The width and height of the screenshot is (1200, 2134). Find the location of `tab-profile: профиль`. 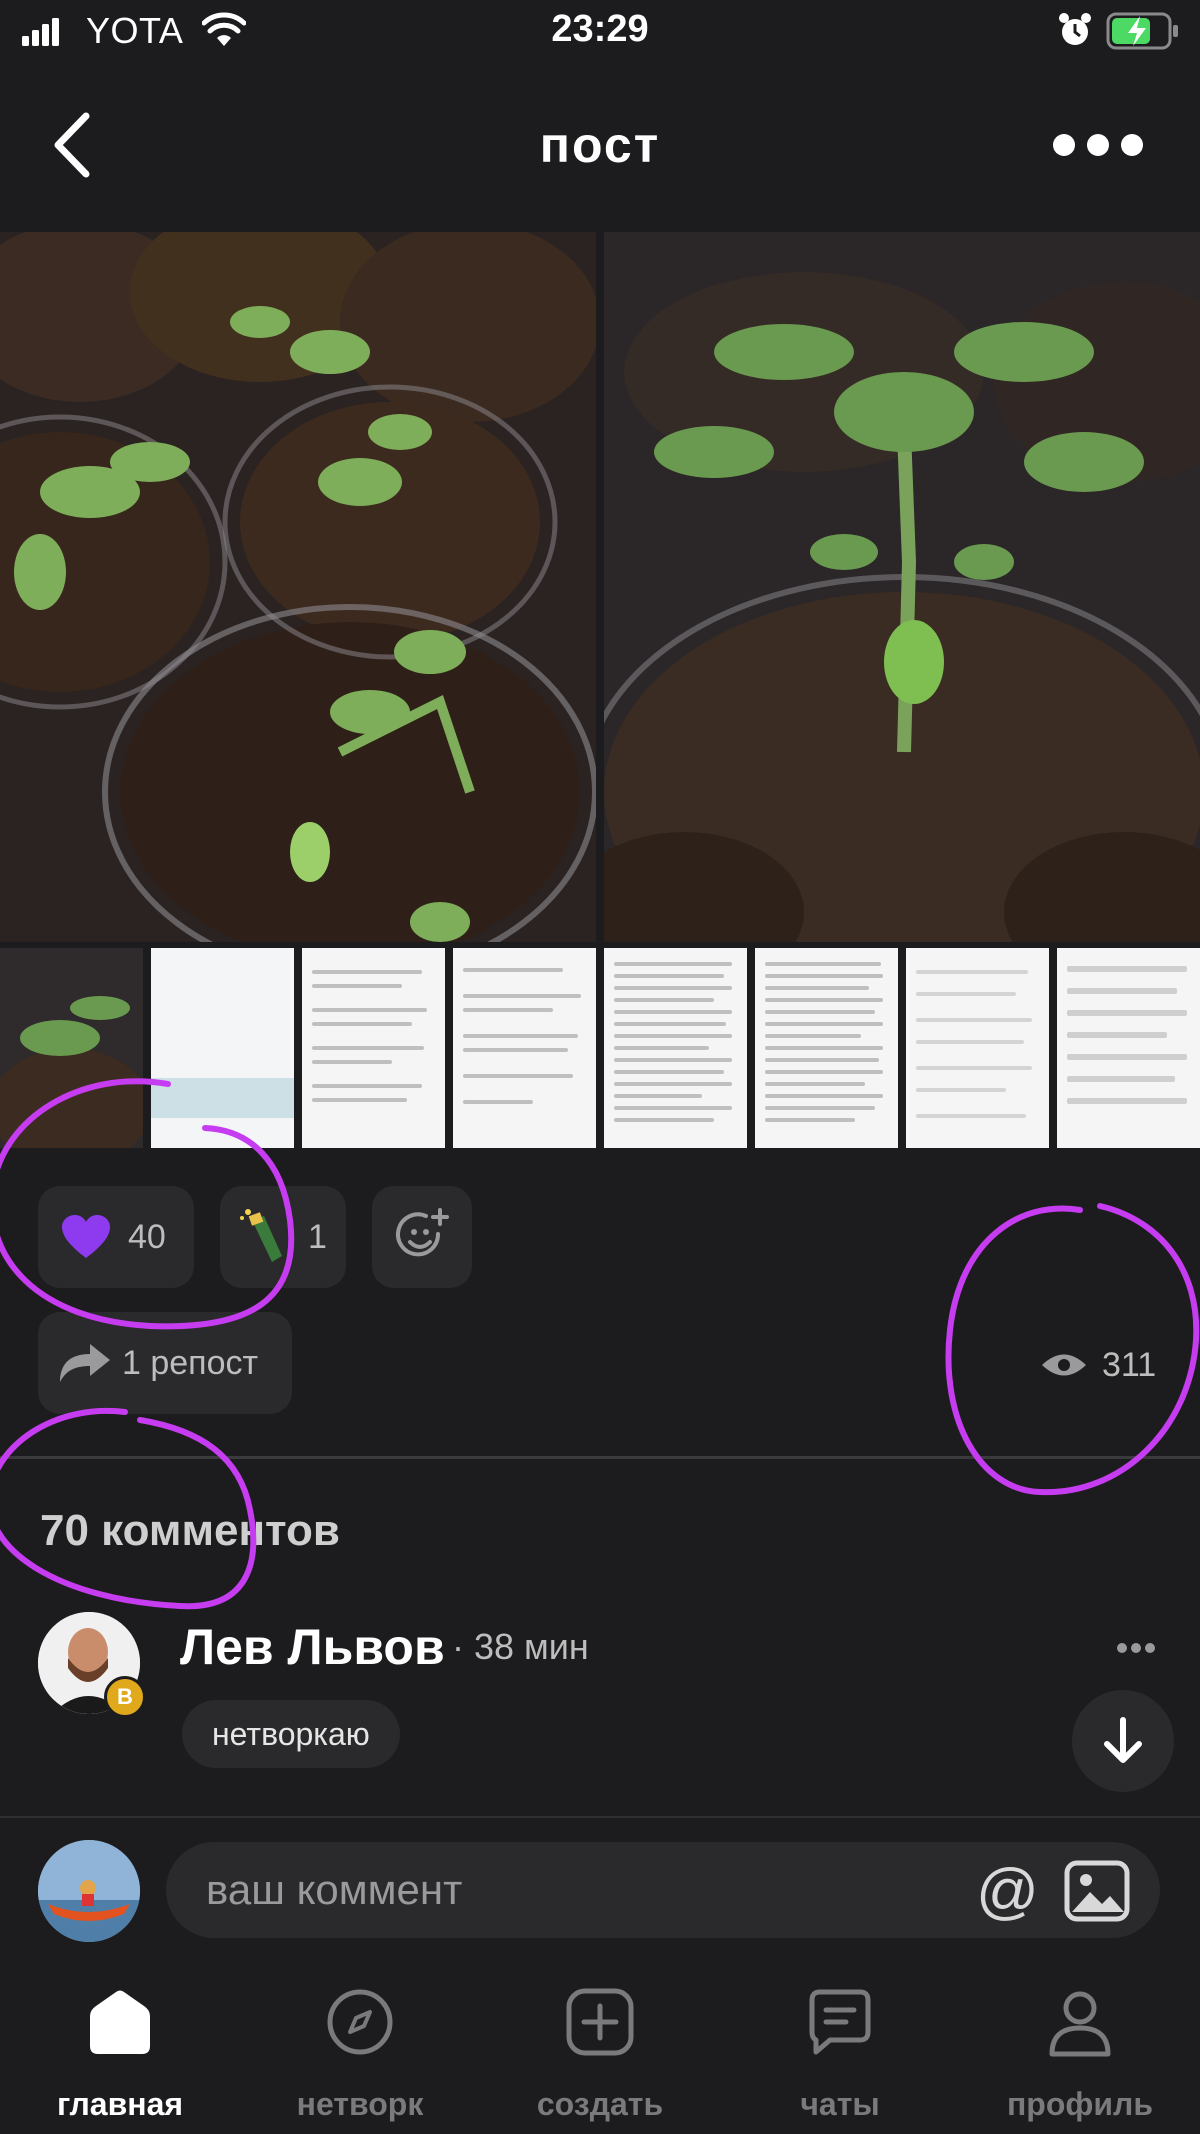

tab-profile: профиль is located at coordinates (1080, 2050).